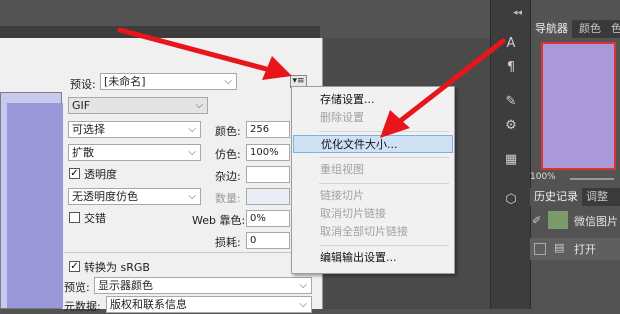 The width and height of the screenshot is (620, 314). What do you see at coordinates (268, 196) in the screenshot?
I see `amount-input` at bounding box center [268, 196].